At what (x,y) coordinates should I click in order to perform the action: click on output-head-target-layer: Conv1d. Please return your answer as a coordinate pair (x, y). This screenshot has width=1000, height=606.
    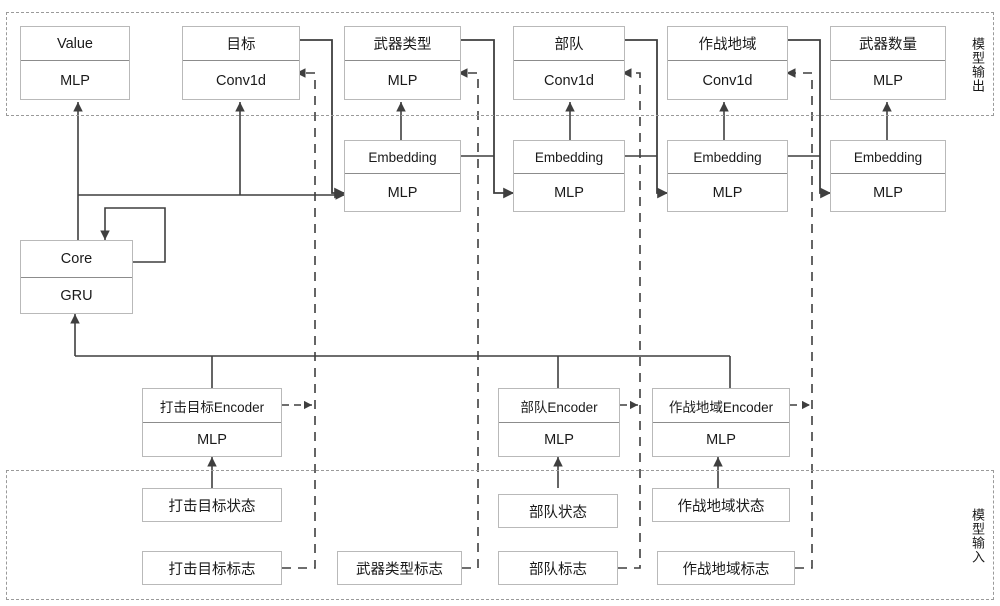
    Looking at the image, I should click on (241, 80).